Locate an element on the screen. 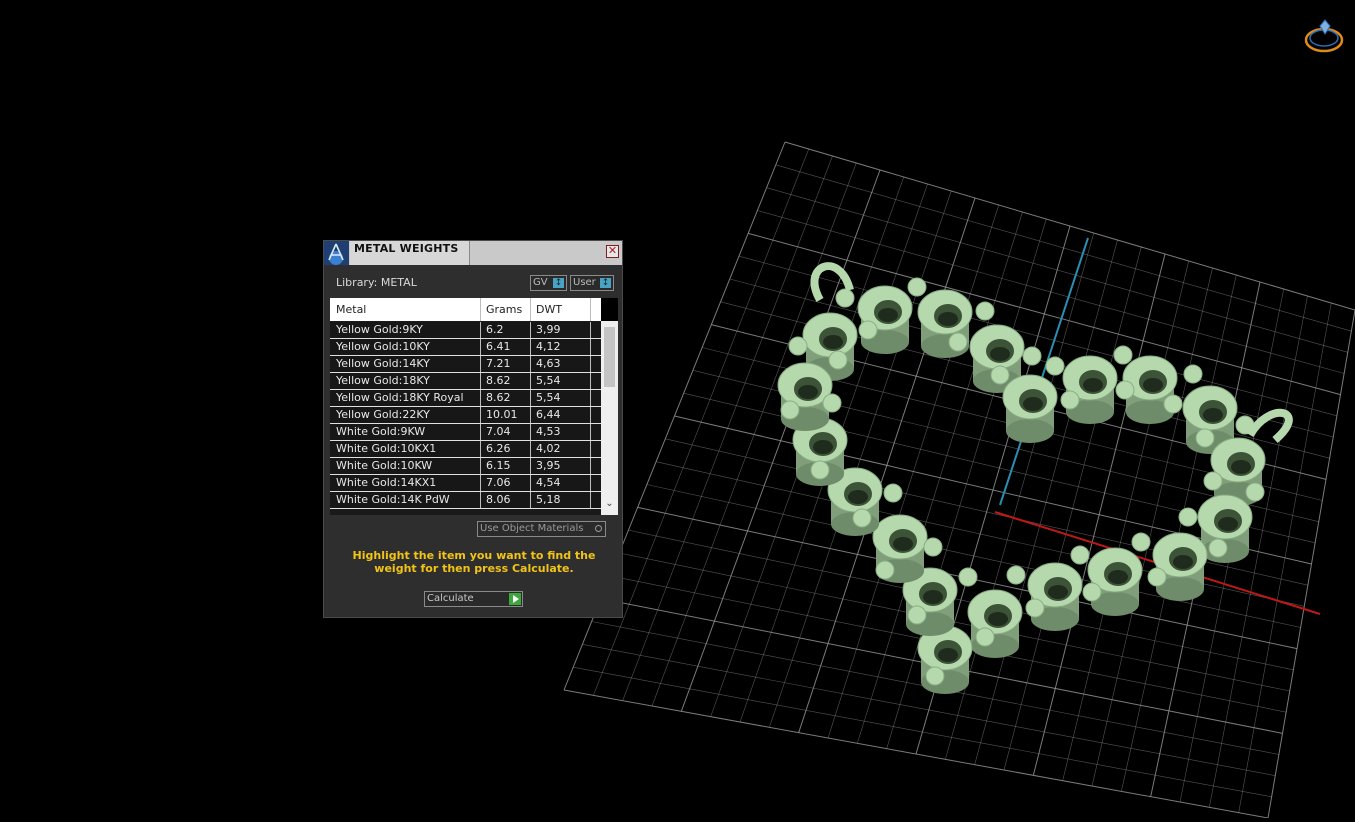  cell-grams: 7.04 is located at coordinates (498, 431).